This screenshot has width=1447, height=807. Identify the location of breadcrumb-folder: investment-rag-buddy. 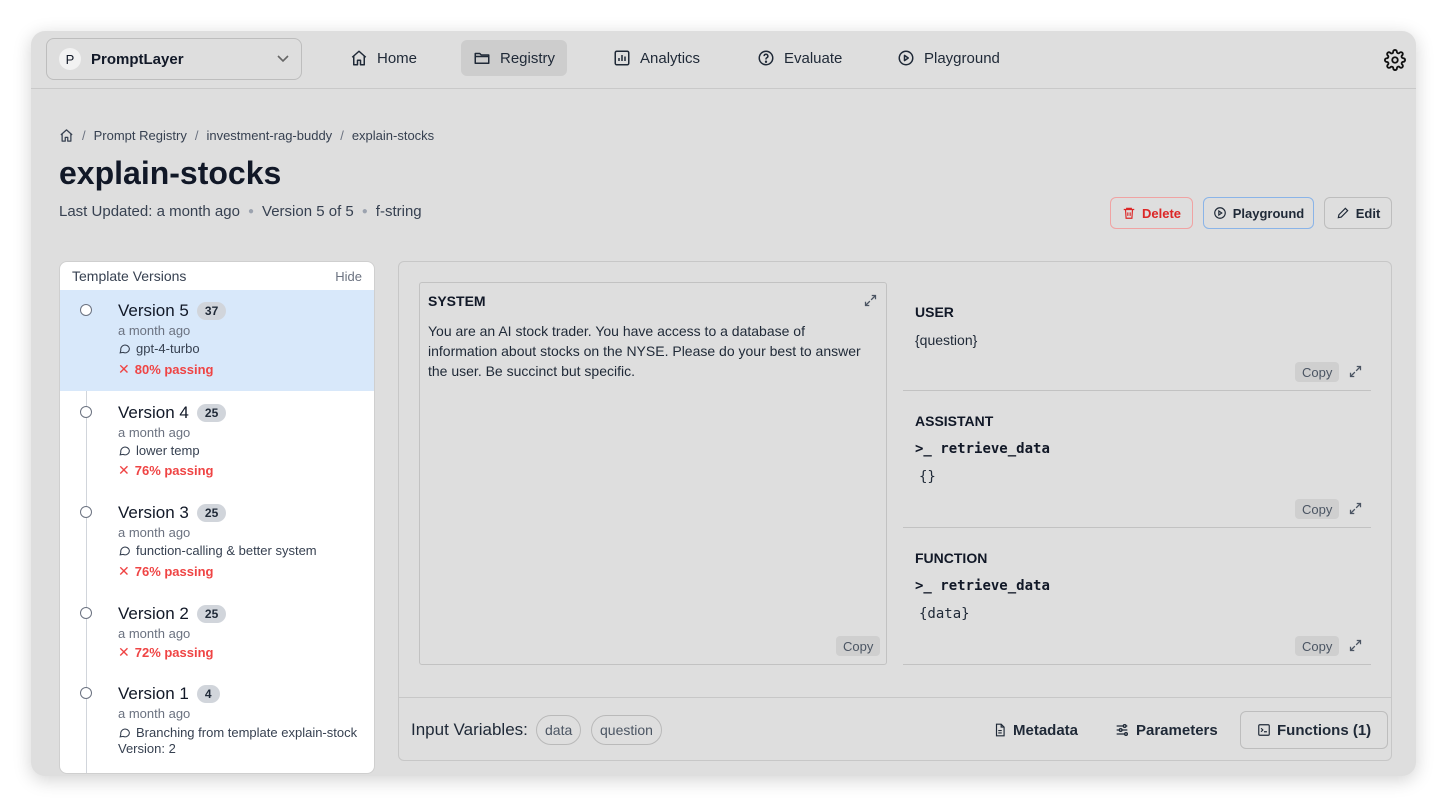
(269, 135).